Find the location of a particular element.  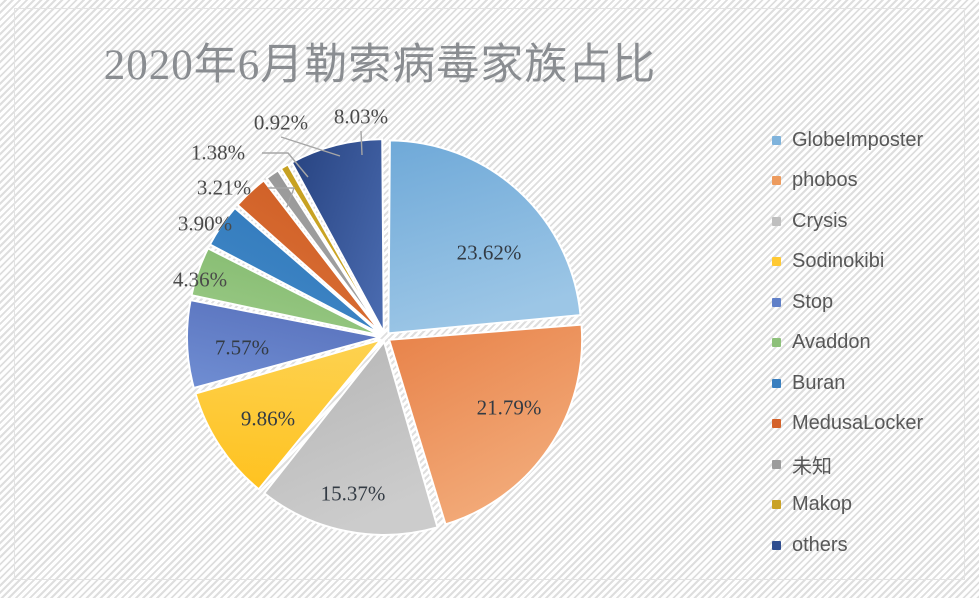

legend-item-label: Makop is located at coordinates (822, 504).